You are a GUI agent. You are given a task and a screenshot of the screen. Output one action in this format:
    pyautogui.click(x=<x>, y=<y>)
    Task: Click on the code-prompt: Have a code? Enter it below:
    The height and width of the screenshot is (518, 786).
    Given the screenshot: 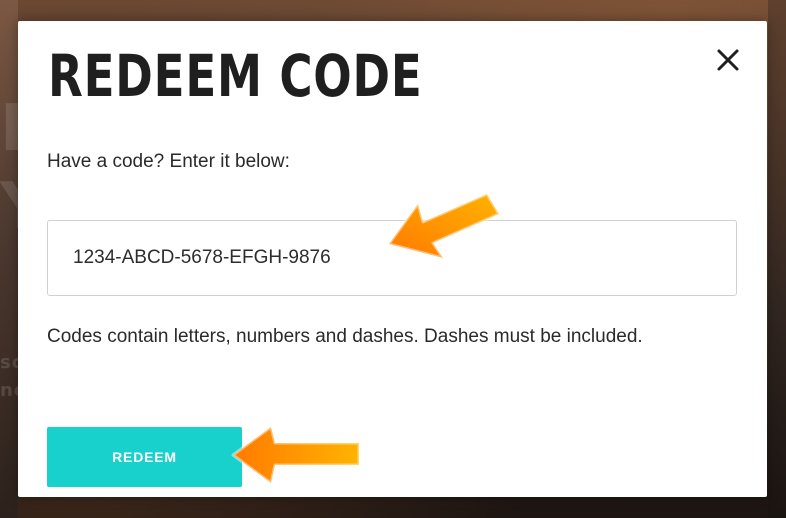 What is the action you would take?
    pyautogui.click(x=168, y=161)
    